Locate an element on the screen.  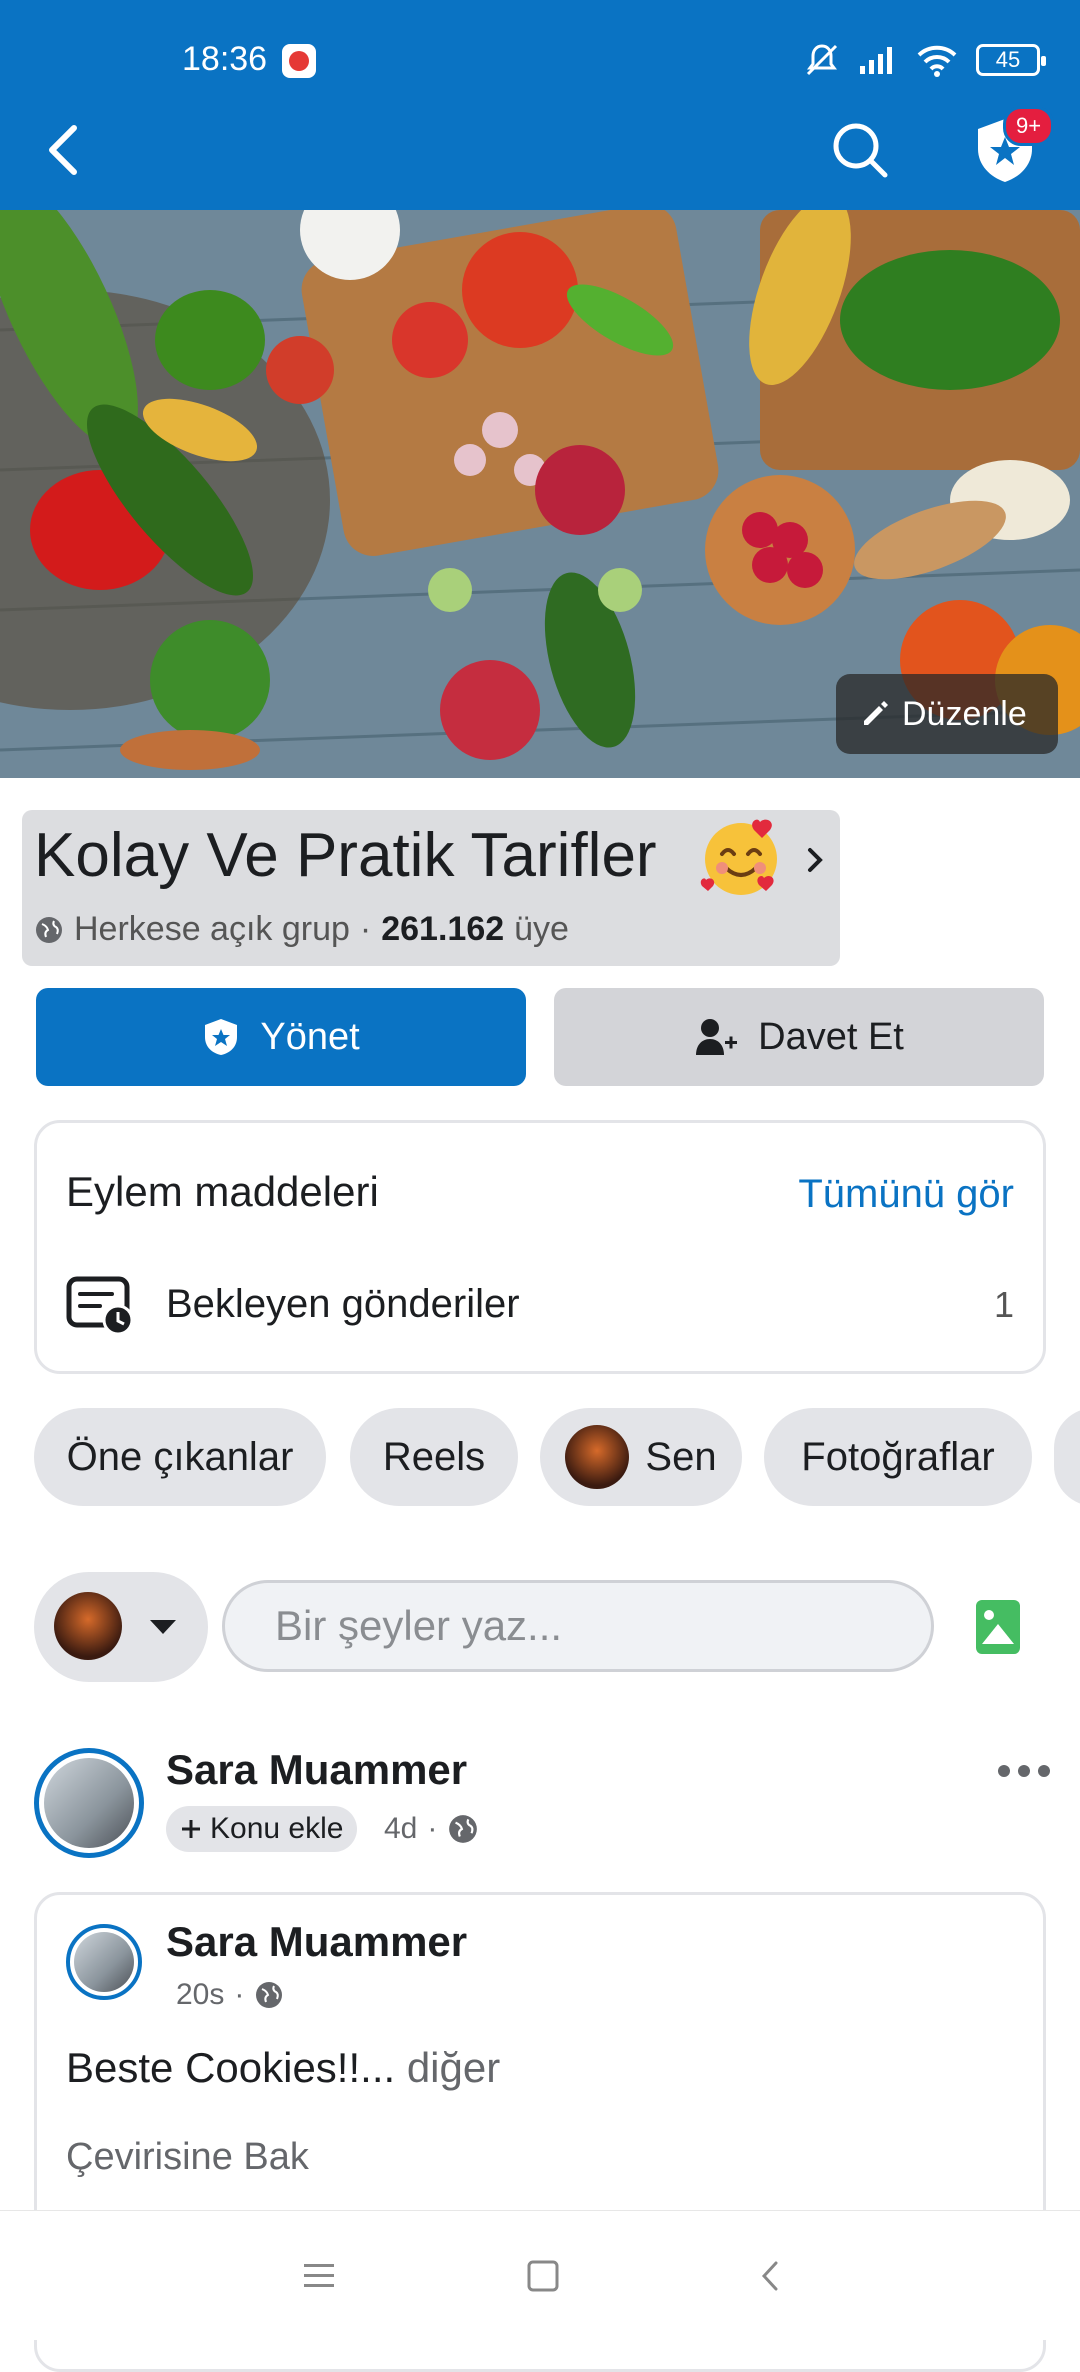
plus-icon is located at coordinates (191, 1829).